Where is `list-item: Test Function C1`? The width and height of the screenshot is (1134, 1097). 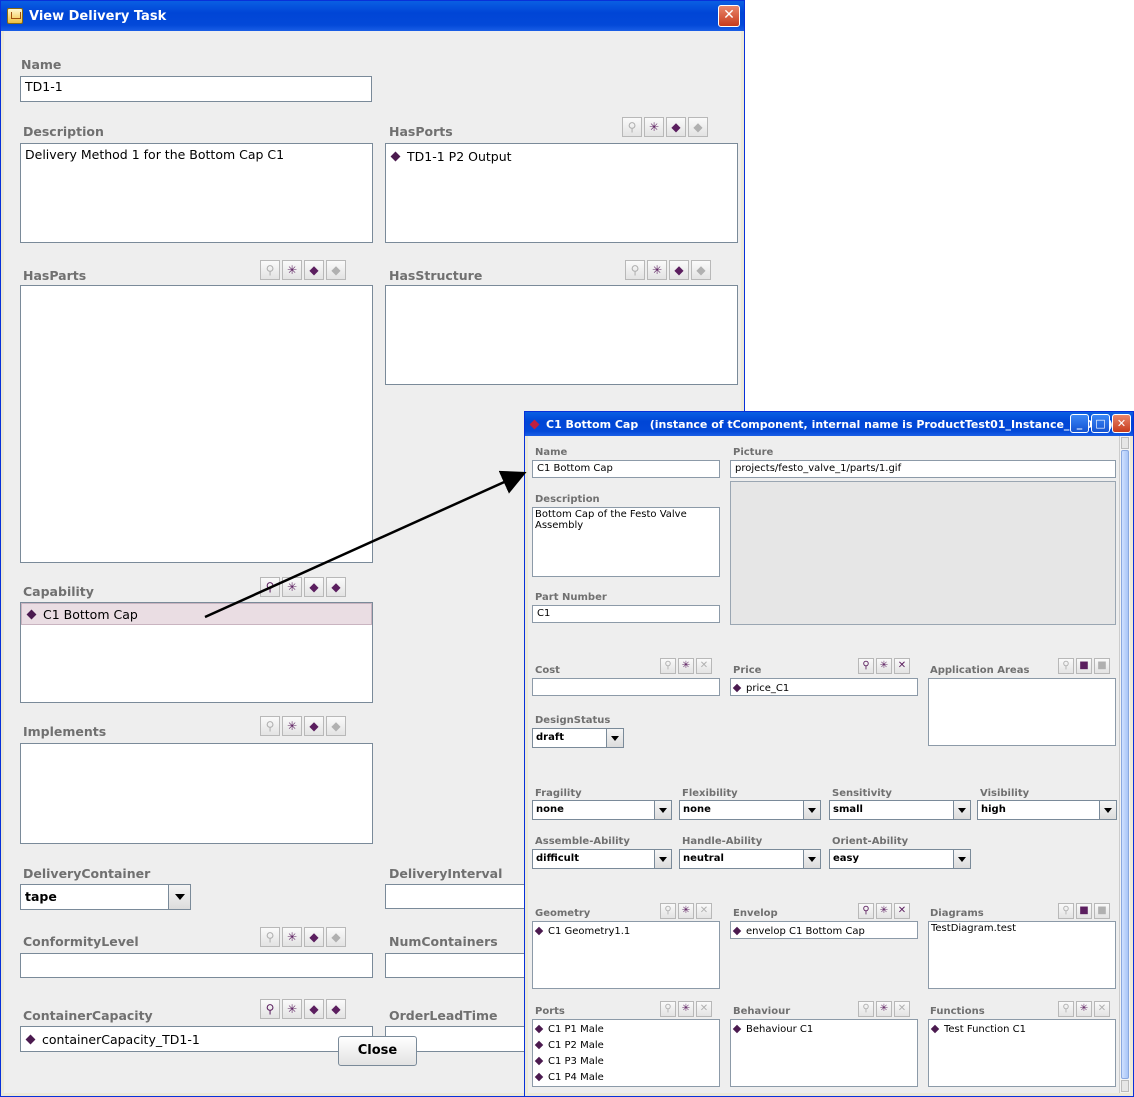 list-item: Test Function C1 is located at coordinates (1021, 1029).